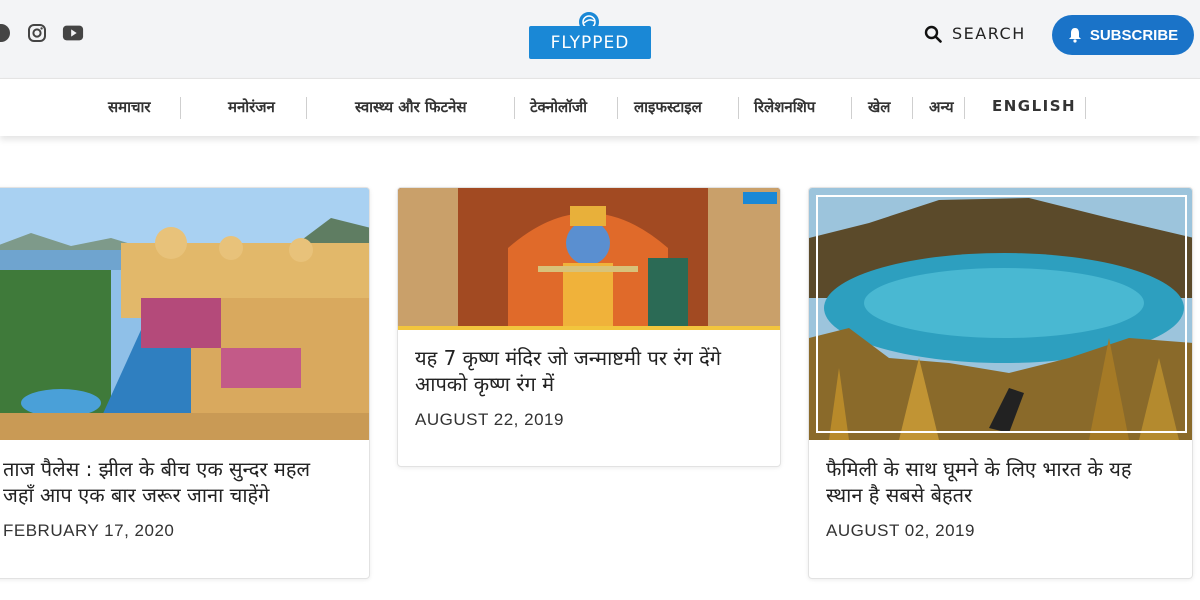 The image size is (1200, 600). I want to click on search-label: SEARCH, so click(989, 33).